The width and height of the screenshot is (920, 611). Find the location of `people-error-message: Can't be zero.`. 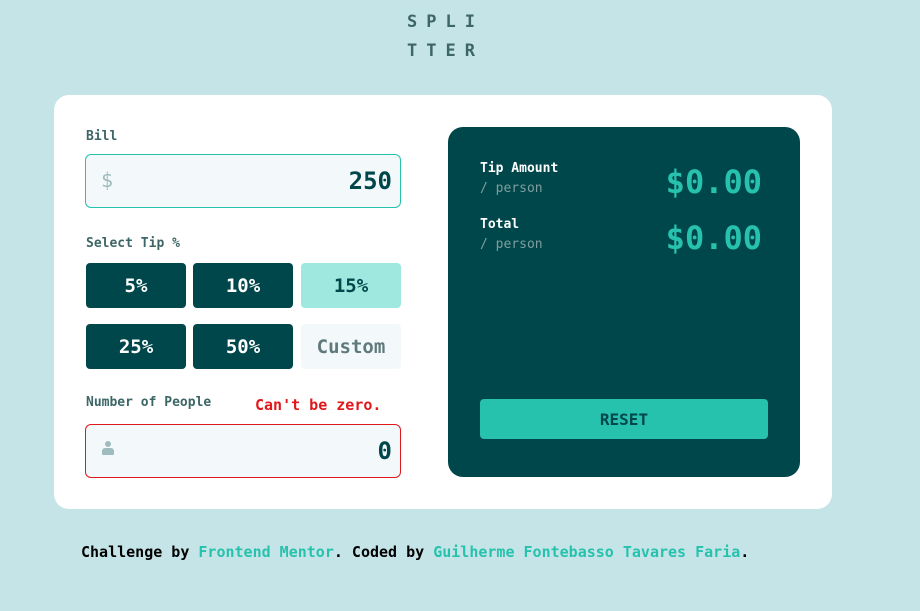

people-error-message: Can't be zero. is located at coordinates (318, 405).